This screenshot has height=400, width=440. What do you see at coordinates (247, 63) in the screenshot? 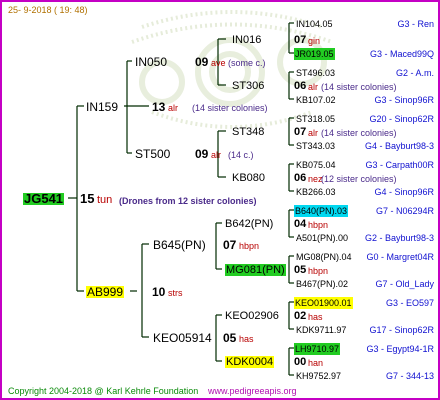
I see `gen3-note: (some c.)` at bounding box center [247, 63].